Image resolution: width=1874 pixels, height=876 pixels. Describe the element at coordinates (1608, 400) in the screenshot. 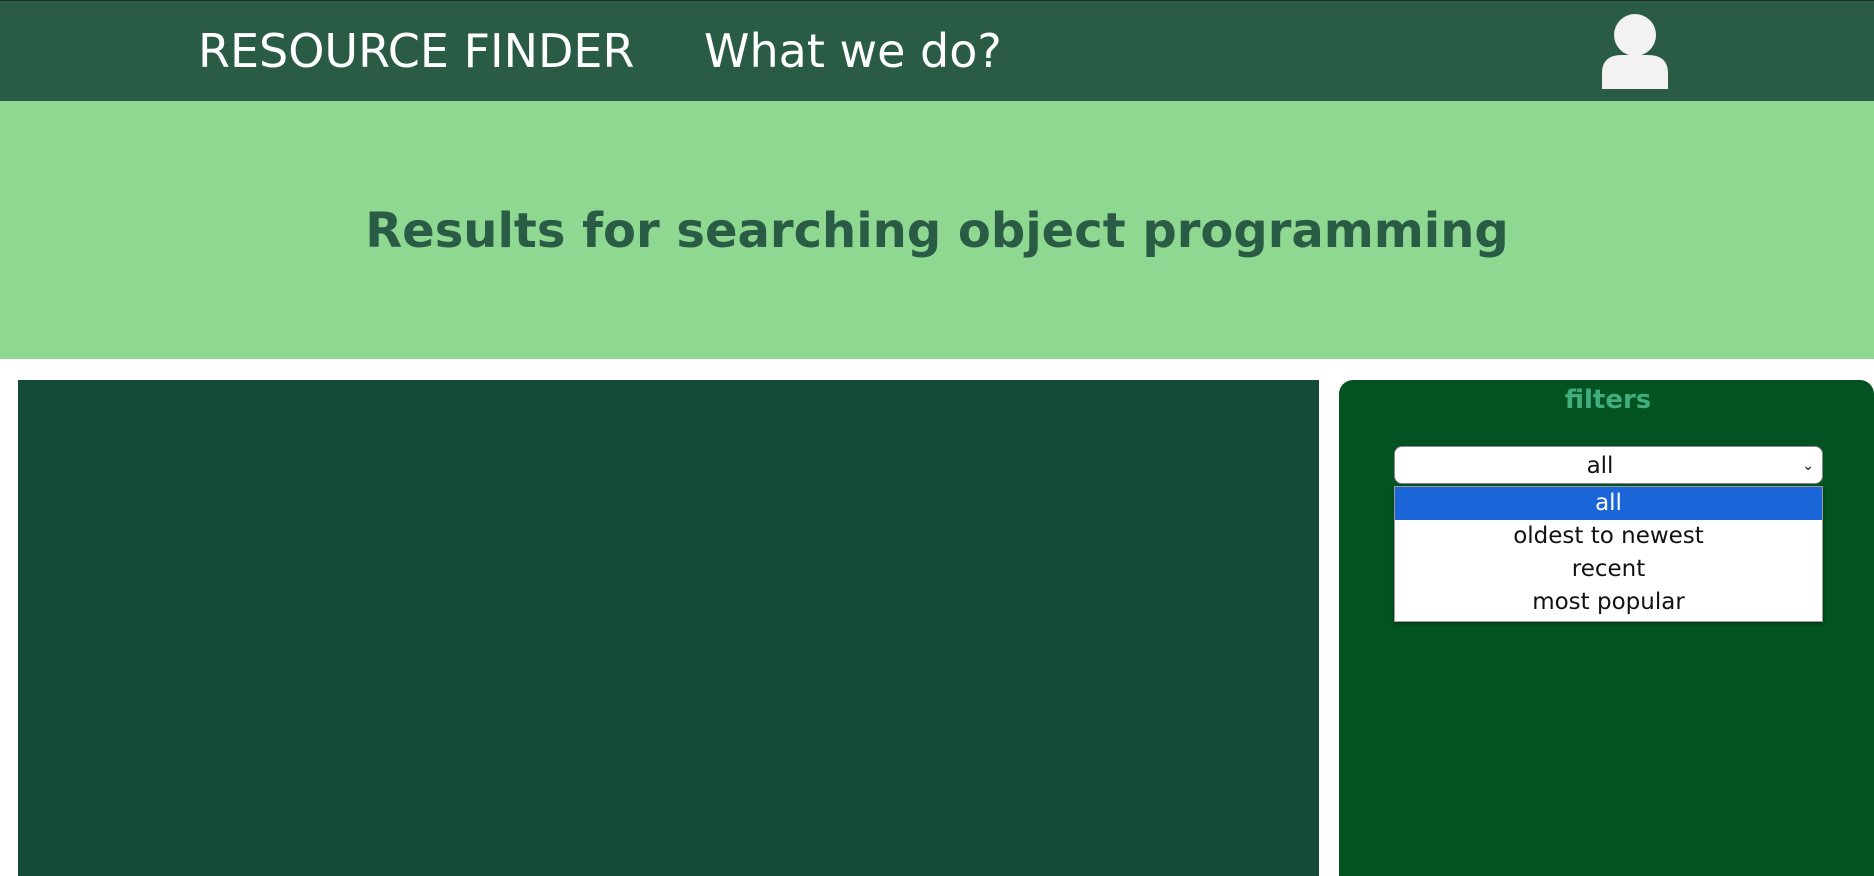

I see `filters-title: filters` at that location.